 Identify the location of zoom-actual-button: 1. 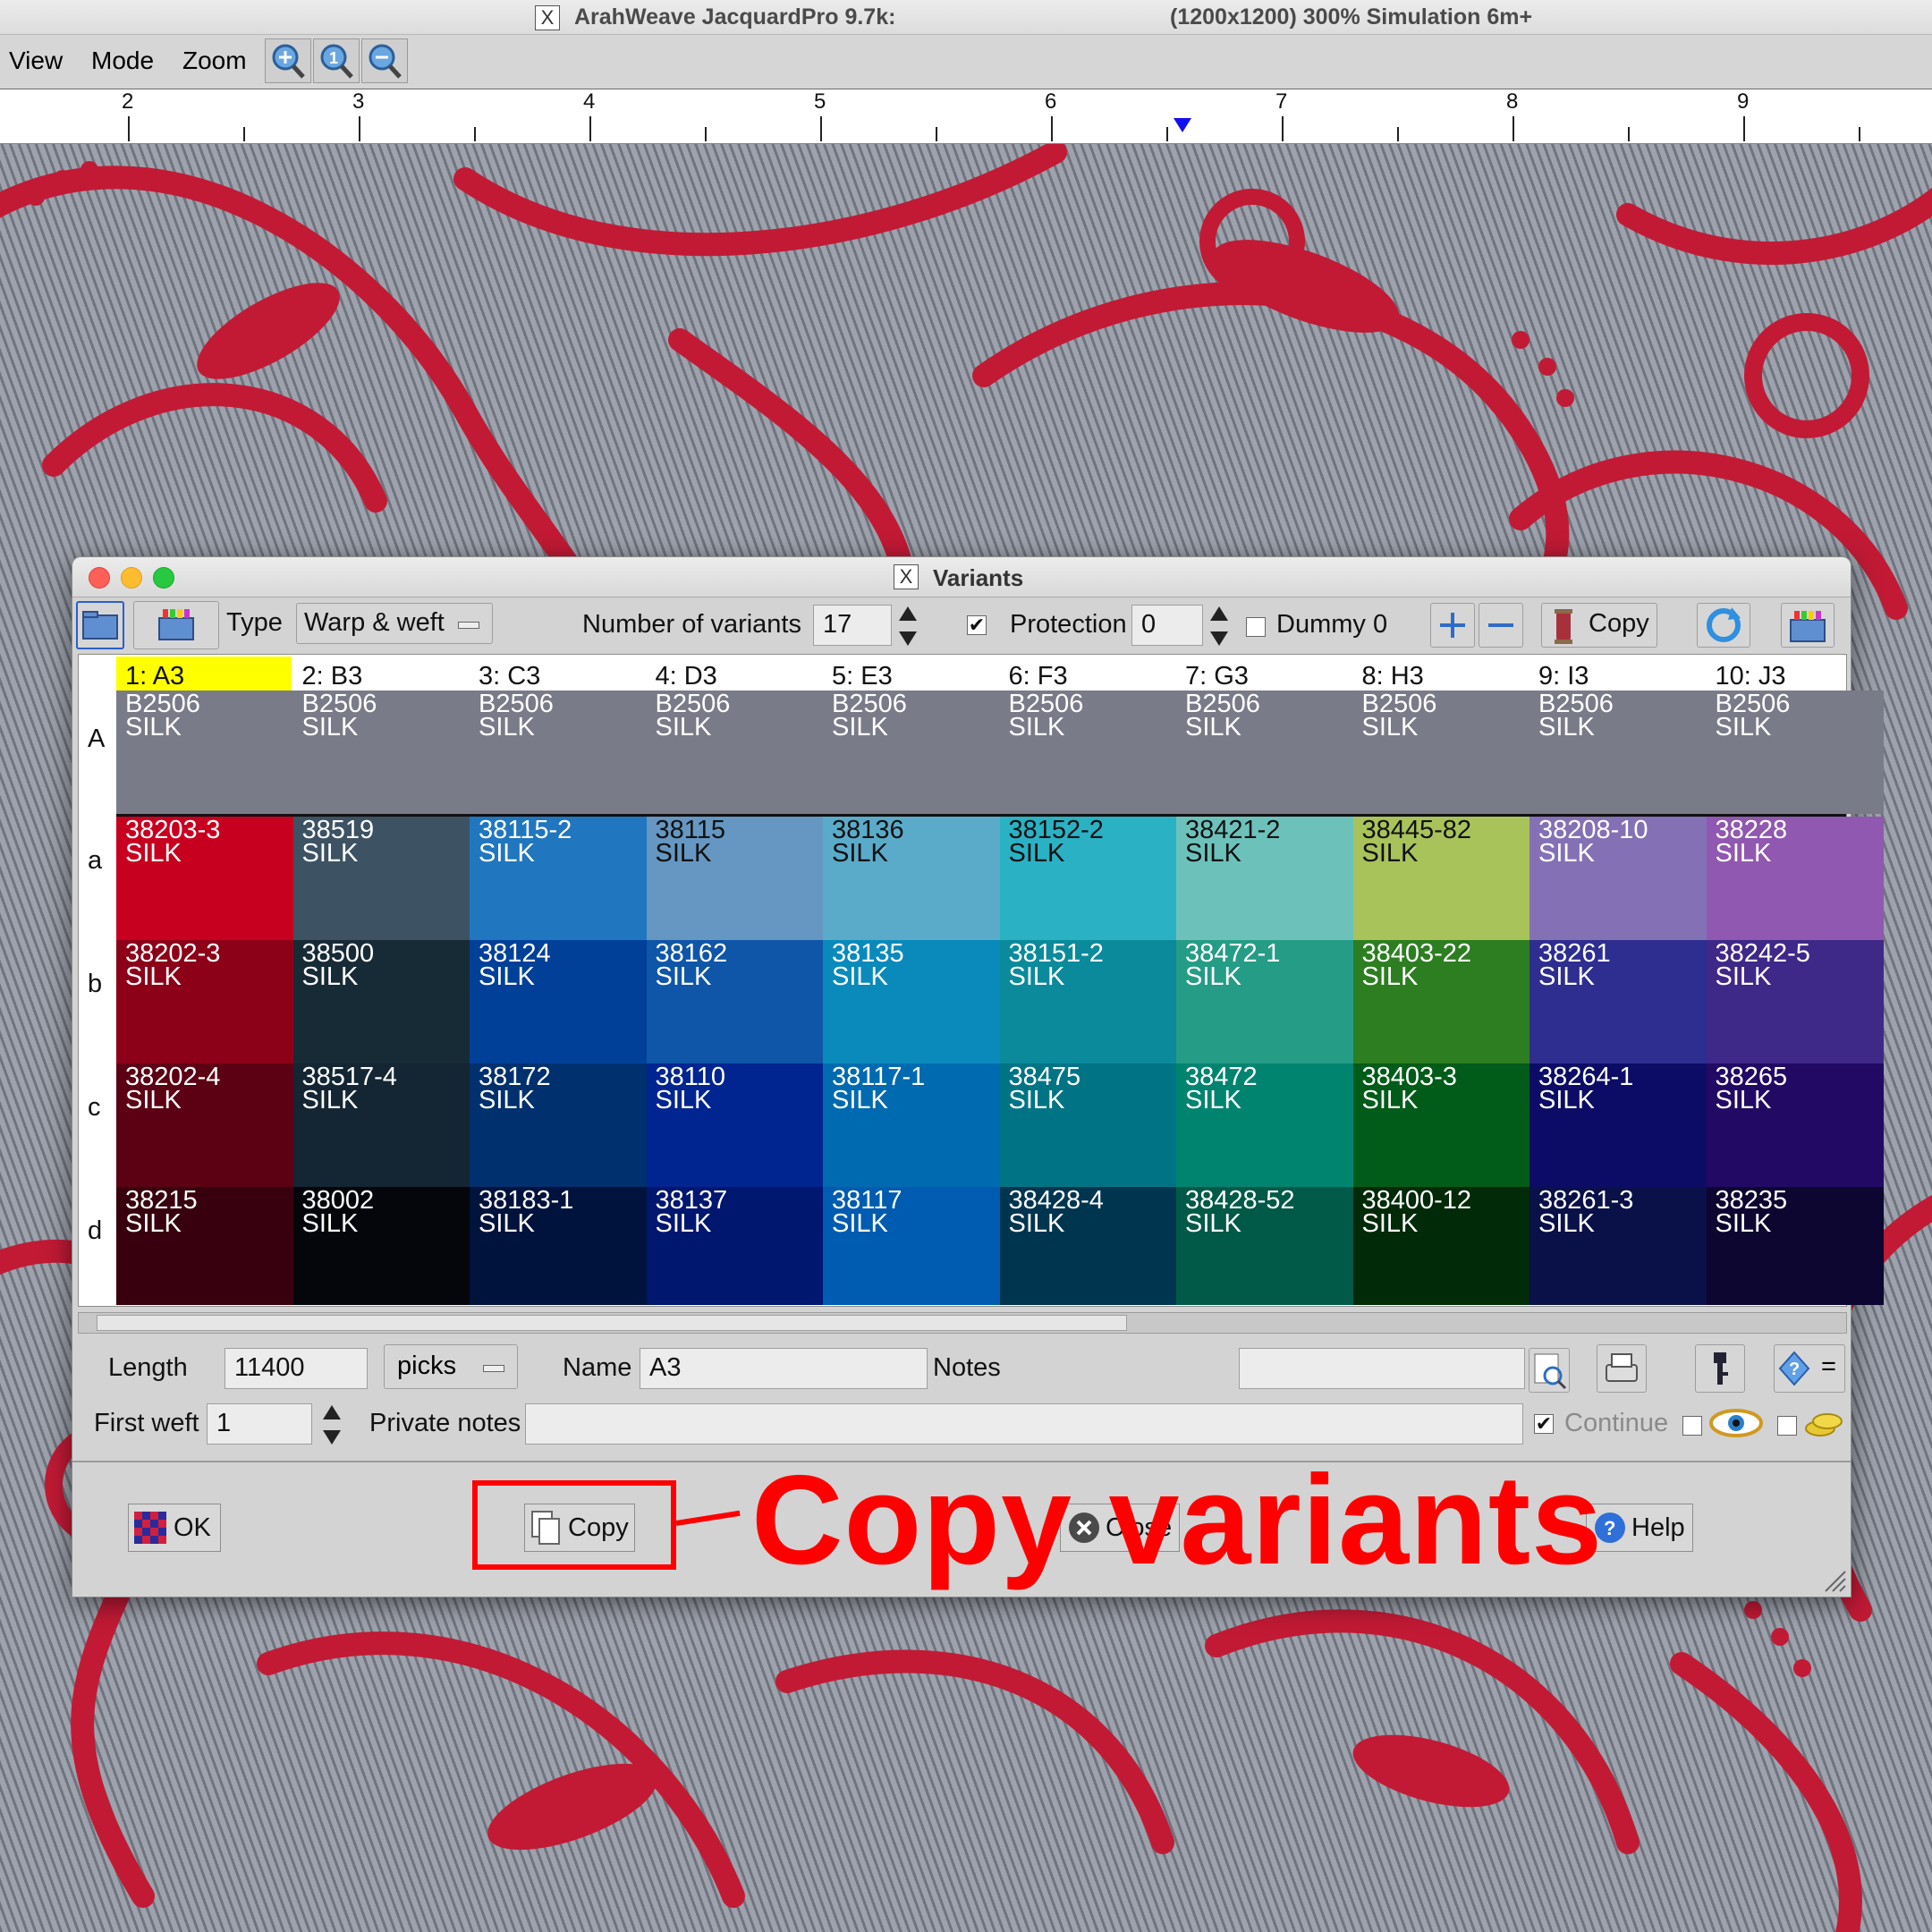
(336, 60).